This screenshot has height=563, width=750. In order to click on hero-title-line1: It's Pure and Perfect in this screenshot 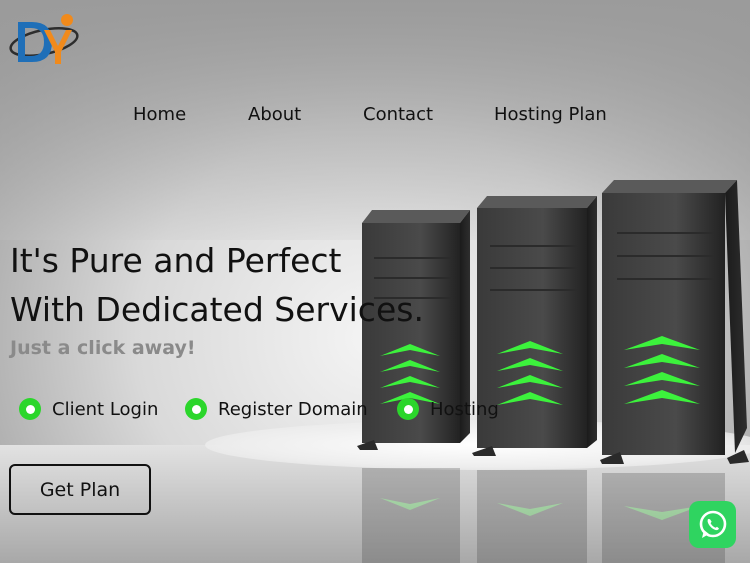, I will do `click(176, 260)`.